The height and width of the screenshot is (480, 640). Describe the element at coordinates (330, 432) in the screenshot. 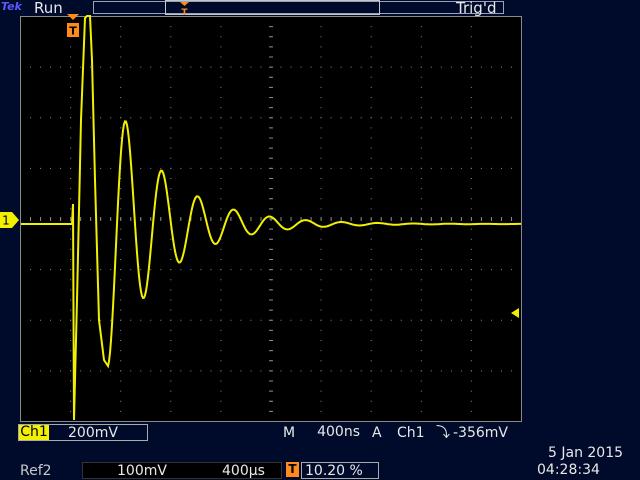

I see `timebase-value: 400ns` at that location.